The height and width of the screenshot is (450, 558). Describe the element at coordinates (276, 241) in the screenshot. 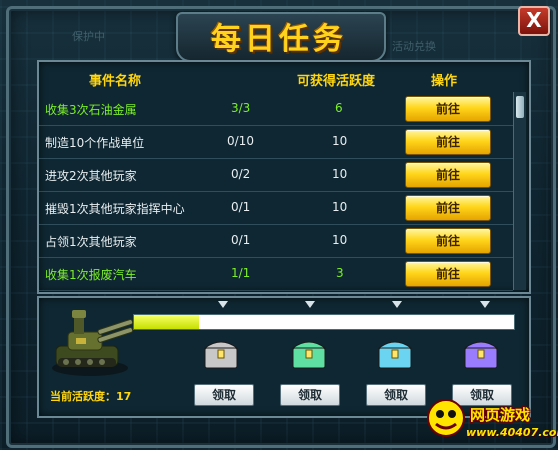

I see `task-row: 占领1次其他玩家 0/1 10 前往` at that location.